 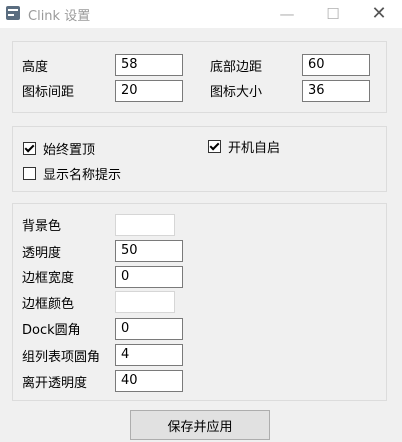 I want to click on opacity-input: 50, so click(x=149, y=251).